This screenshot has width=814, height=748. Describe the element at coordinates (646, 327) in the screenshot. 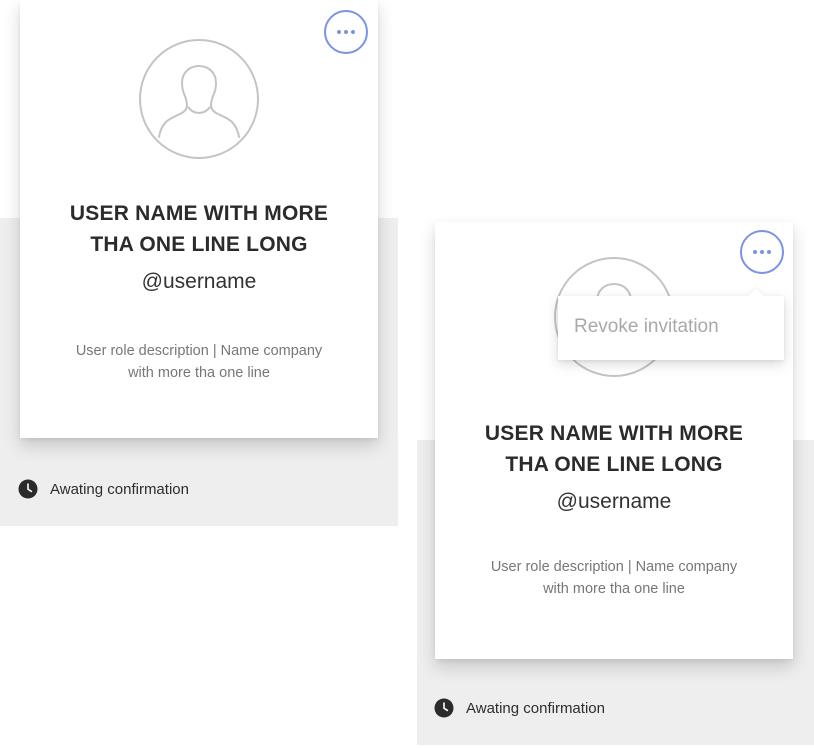

I see `revoke-invitation-menu-item: Revoke invitation` at that location.